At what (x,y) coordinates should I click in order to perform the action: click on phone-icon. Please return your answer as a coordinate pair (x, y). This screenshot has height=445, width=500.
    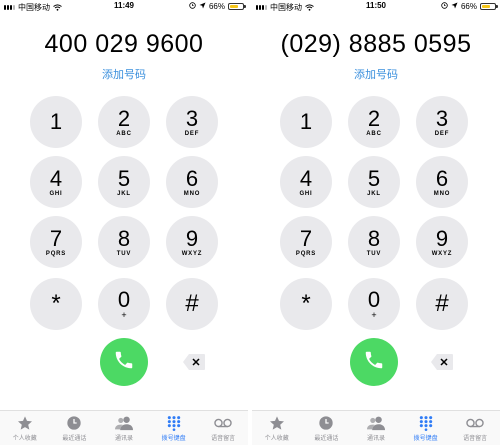
    Looking at the image, I should click on (374, 362).